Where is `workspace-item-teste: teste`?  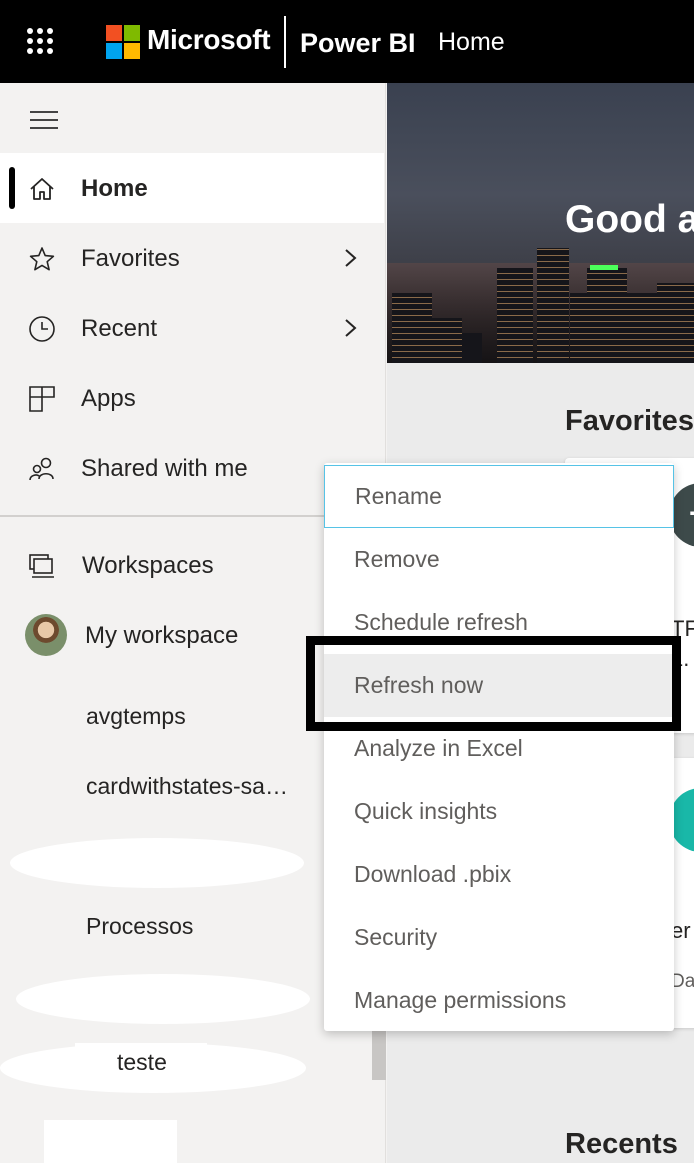
workspace-item-teste: teste is located at coordinates (142, 1062).